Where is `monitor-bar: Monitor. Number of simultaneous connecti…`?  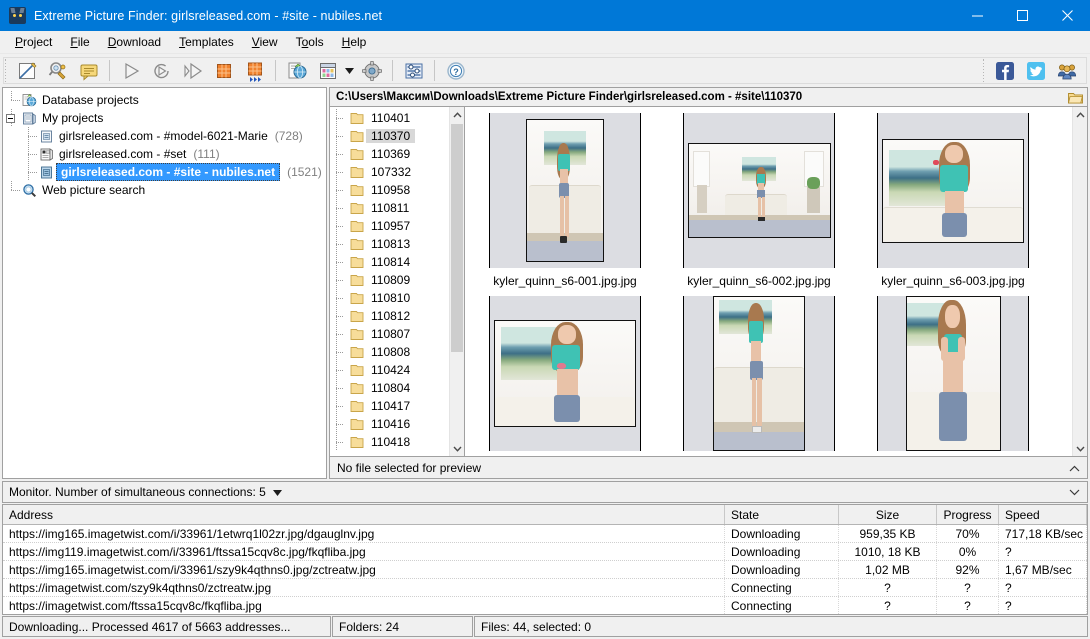
monitor-bar: Monitor. Number of simultaneous connecti… is located at coordinates (545, 492).